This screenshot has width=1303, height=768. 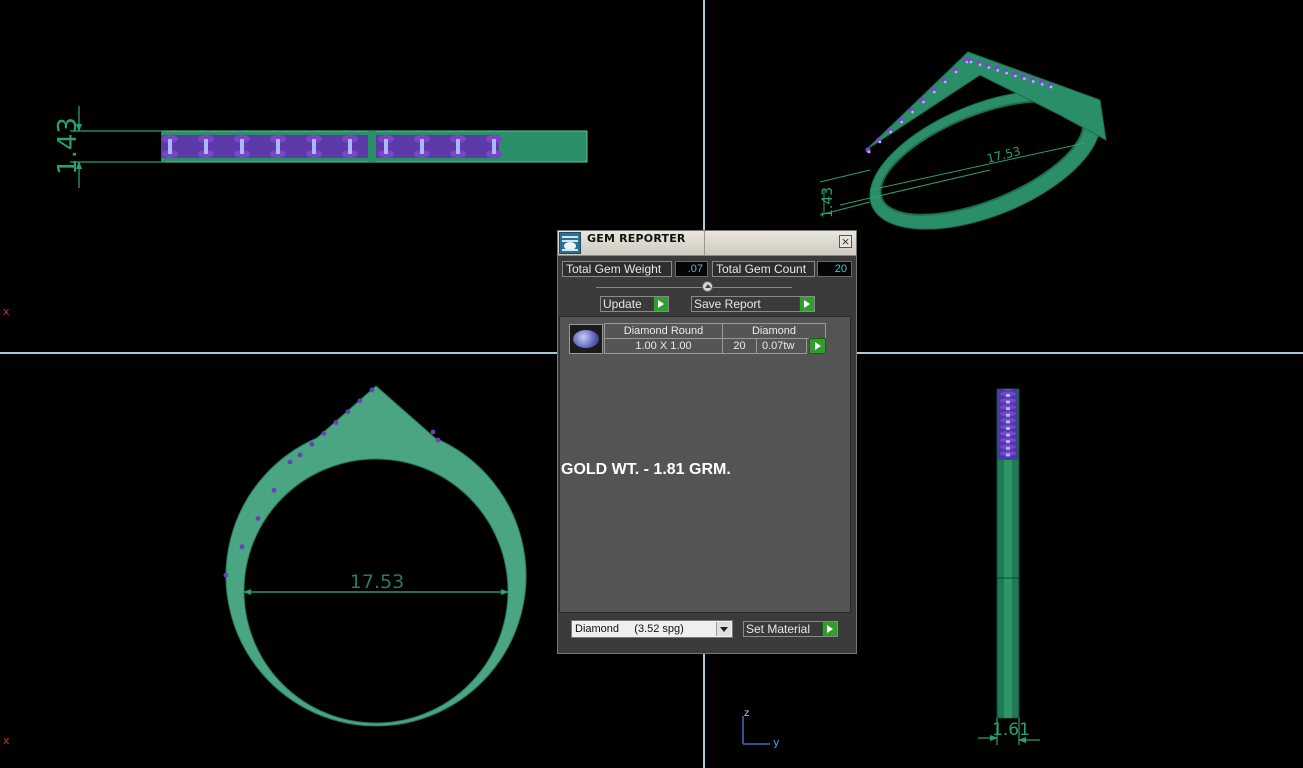 What do you see at coordinates (660, 304) in the screenshot?
I see `update-play-icon` at bounding box center [660, 304].